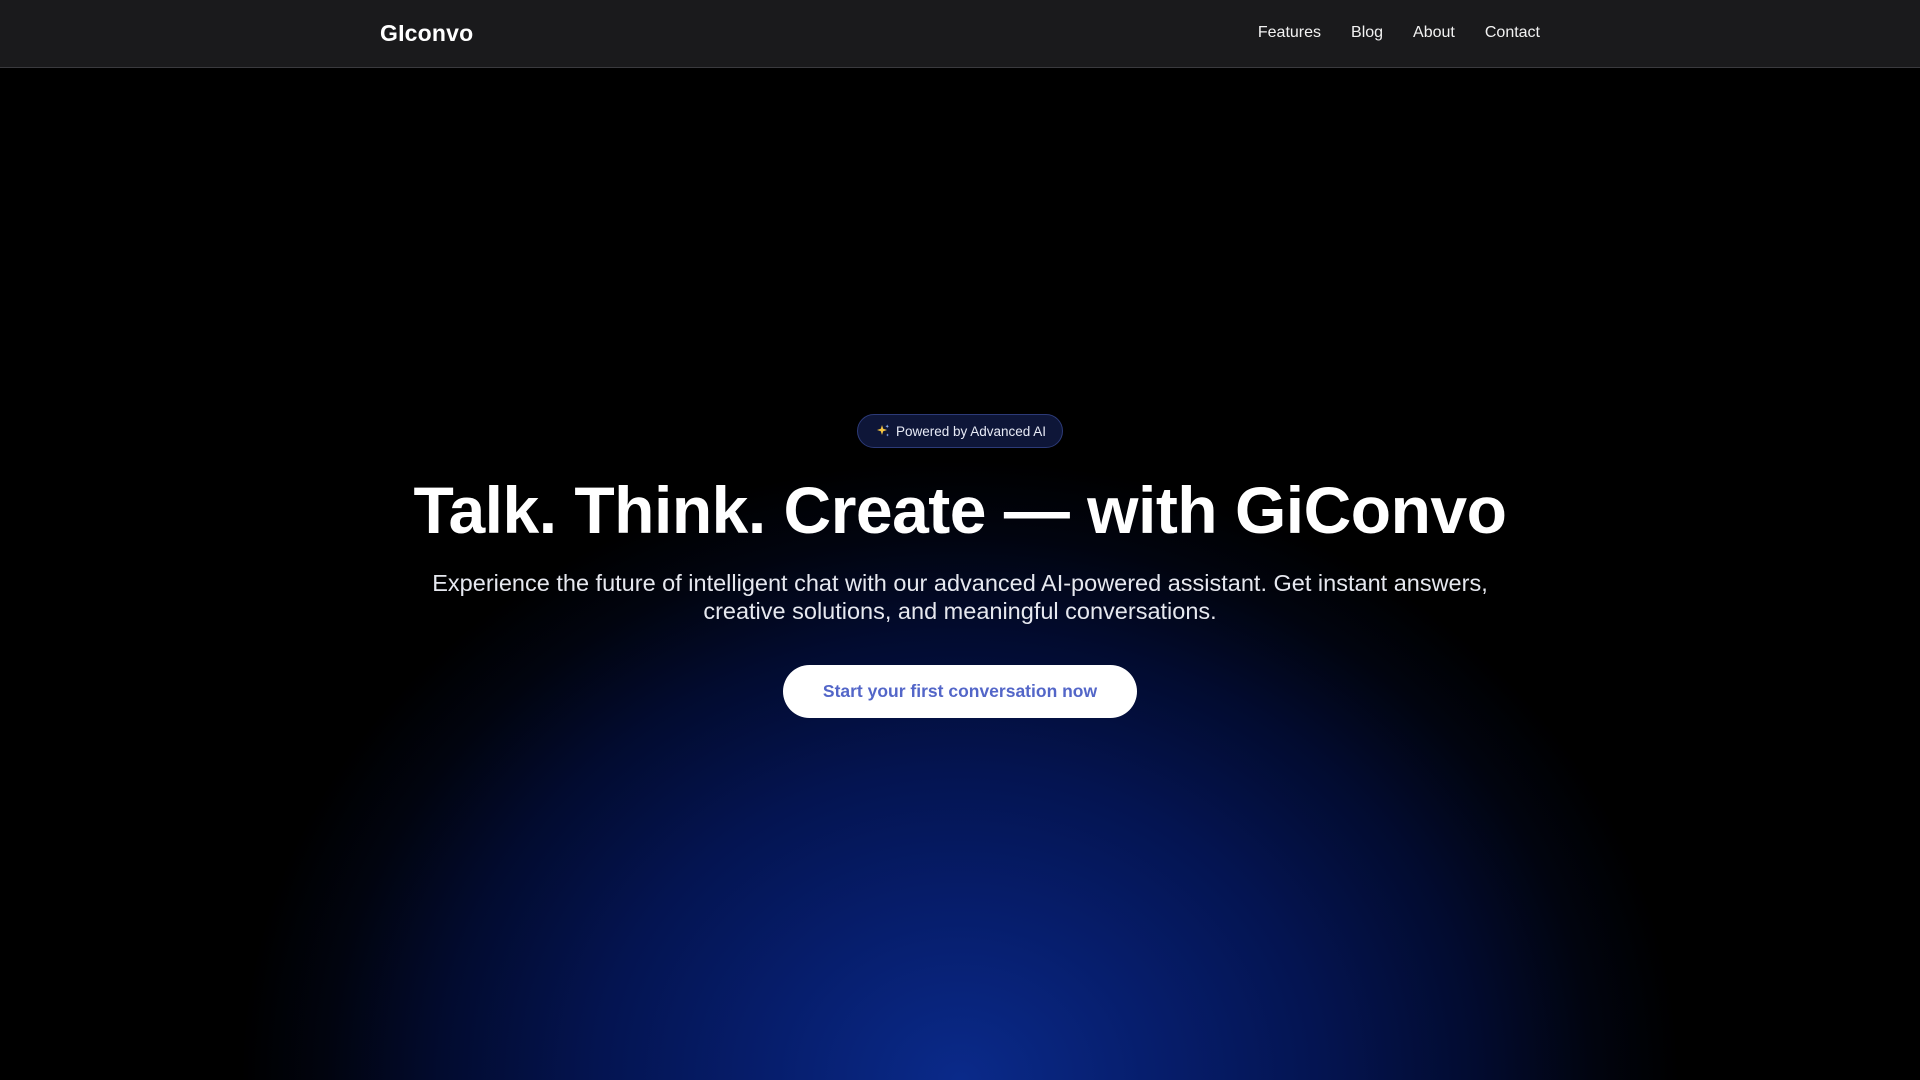 The width and height of the screenshot is (1920, 1080). Describe the element at coordinates (960, 510) in the screenshot. I see `hero-headline: Talk. Think. Create — with GiConvo` at that location.